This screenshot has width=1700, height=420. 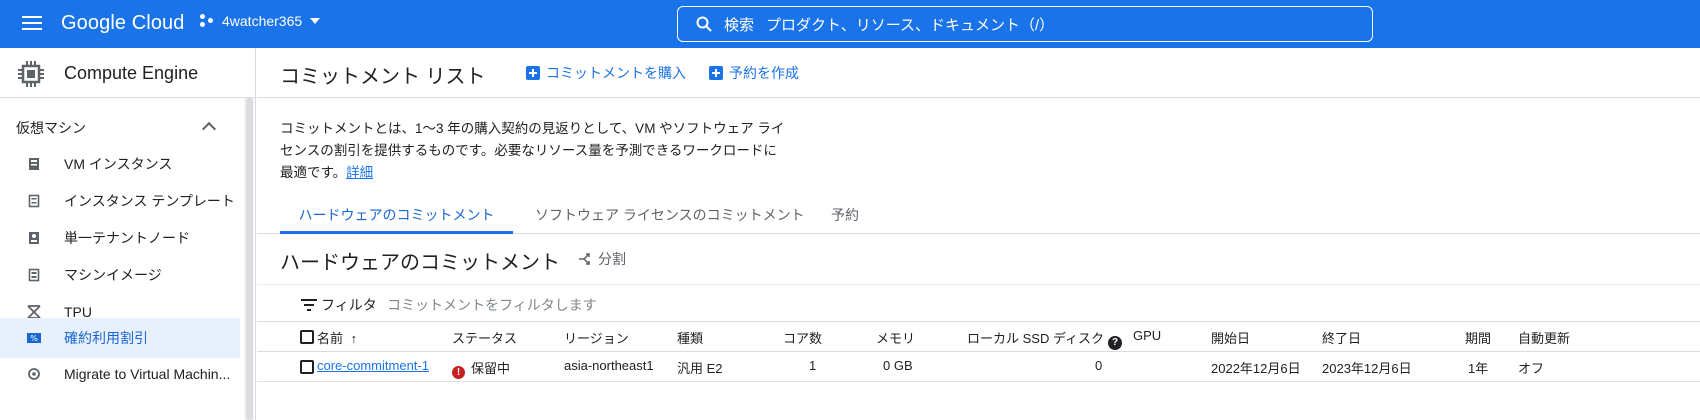 What do you see at coordinates (149, 201) in the screenshot?
I see `sidebar-item-label: インスタンス テンプレート` at bounding box center [149, 201].